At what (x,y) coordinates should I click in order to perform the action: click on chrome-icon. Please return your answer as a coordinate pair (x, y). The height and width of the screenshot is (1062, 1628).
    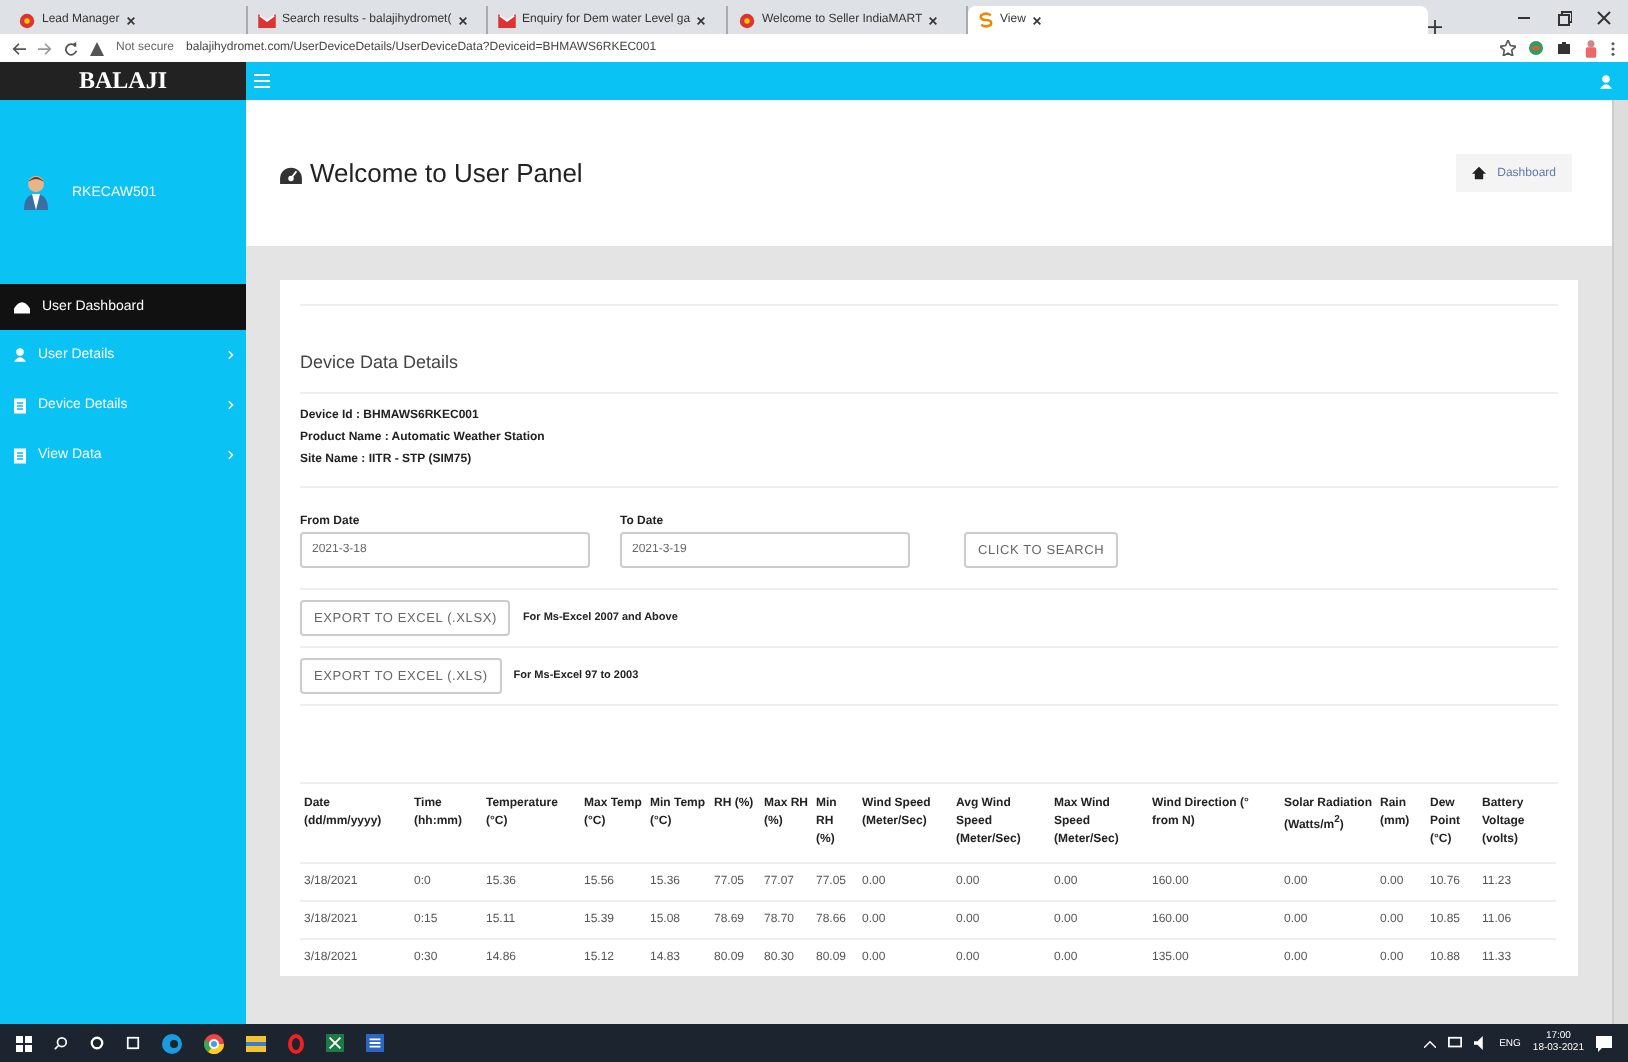
    Looking at the image, I should click on (214, 1043).